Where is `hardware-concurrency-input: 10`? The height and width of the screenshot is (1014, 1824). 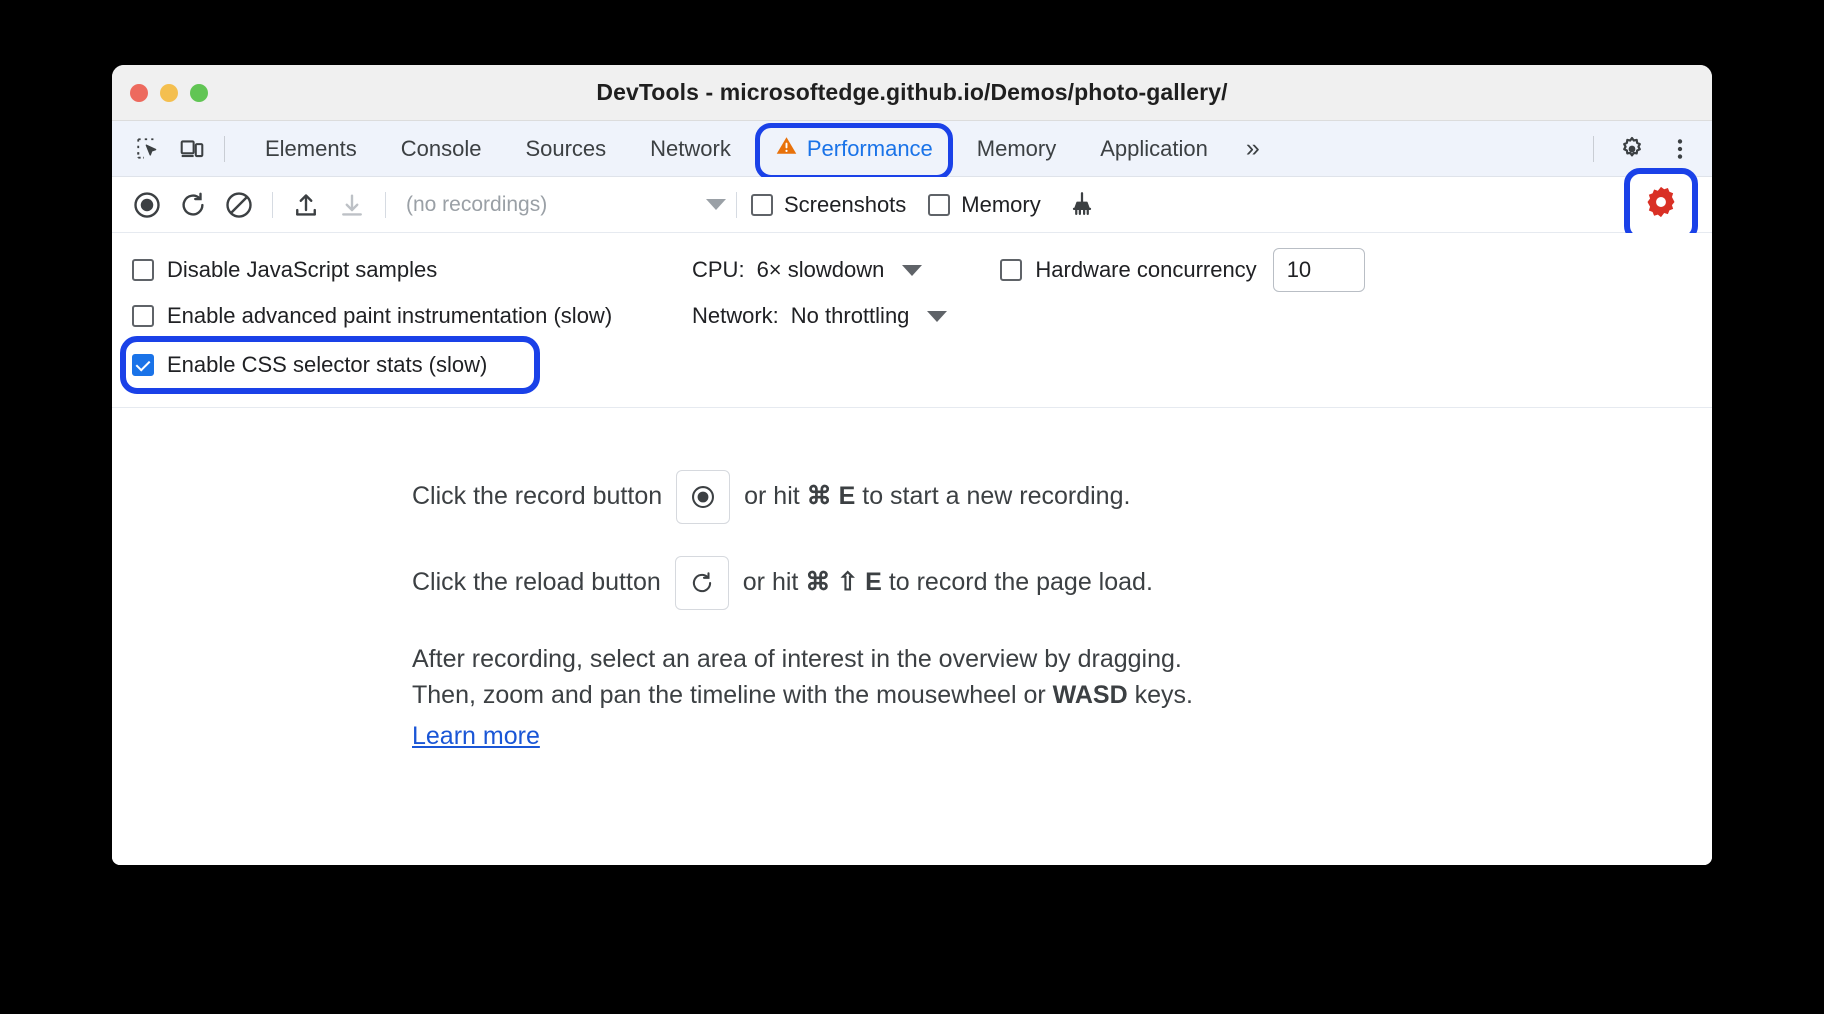
hardware-concurrency-input: 10 is located at coordinates (1318, 270).